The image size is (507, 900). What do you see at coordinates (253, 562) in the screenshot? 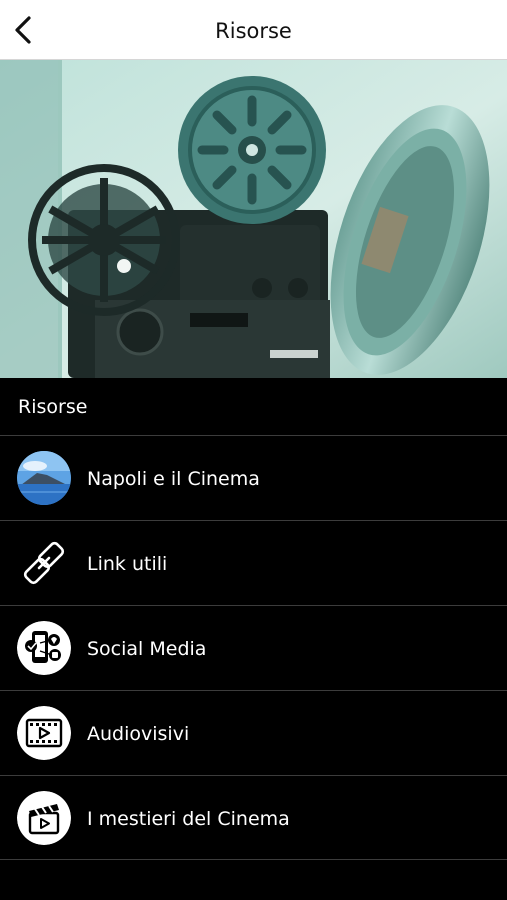
I see `list-item-link-utili: Link utili` at bounding box center [253, 562].